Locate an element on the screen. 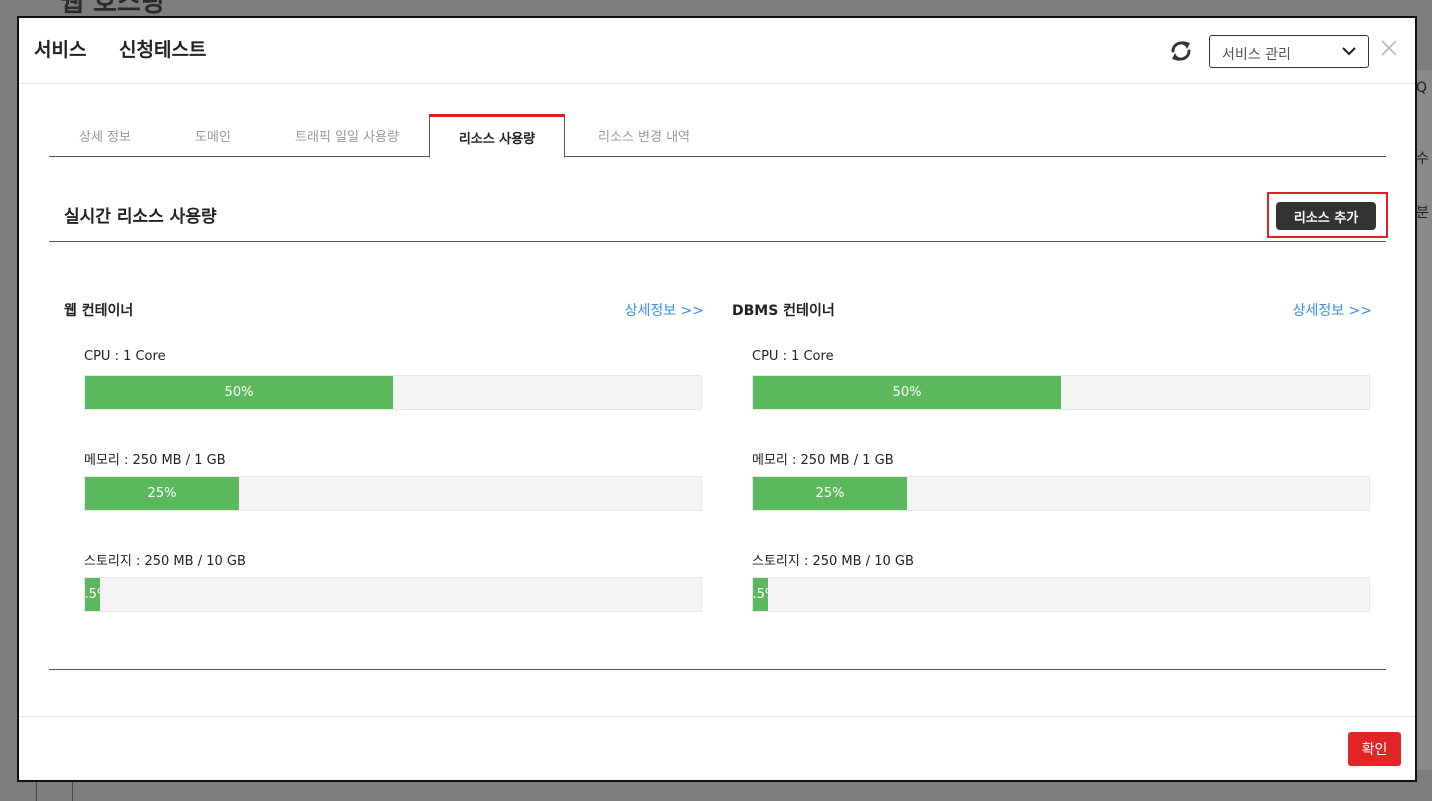  header-service-label: 서비스 is located at coordinates (60, 50).